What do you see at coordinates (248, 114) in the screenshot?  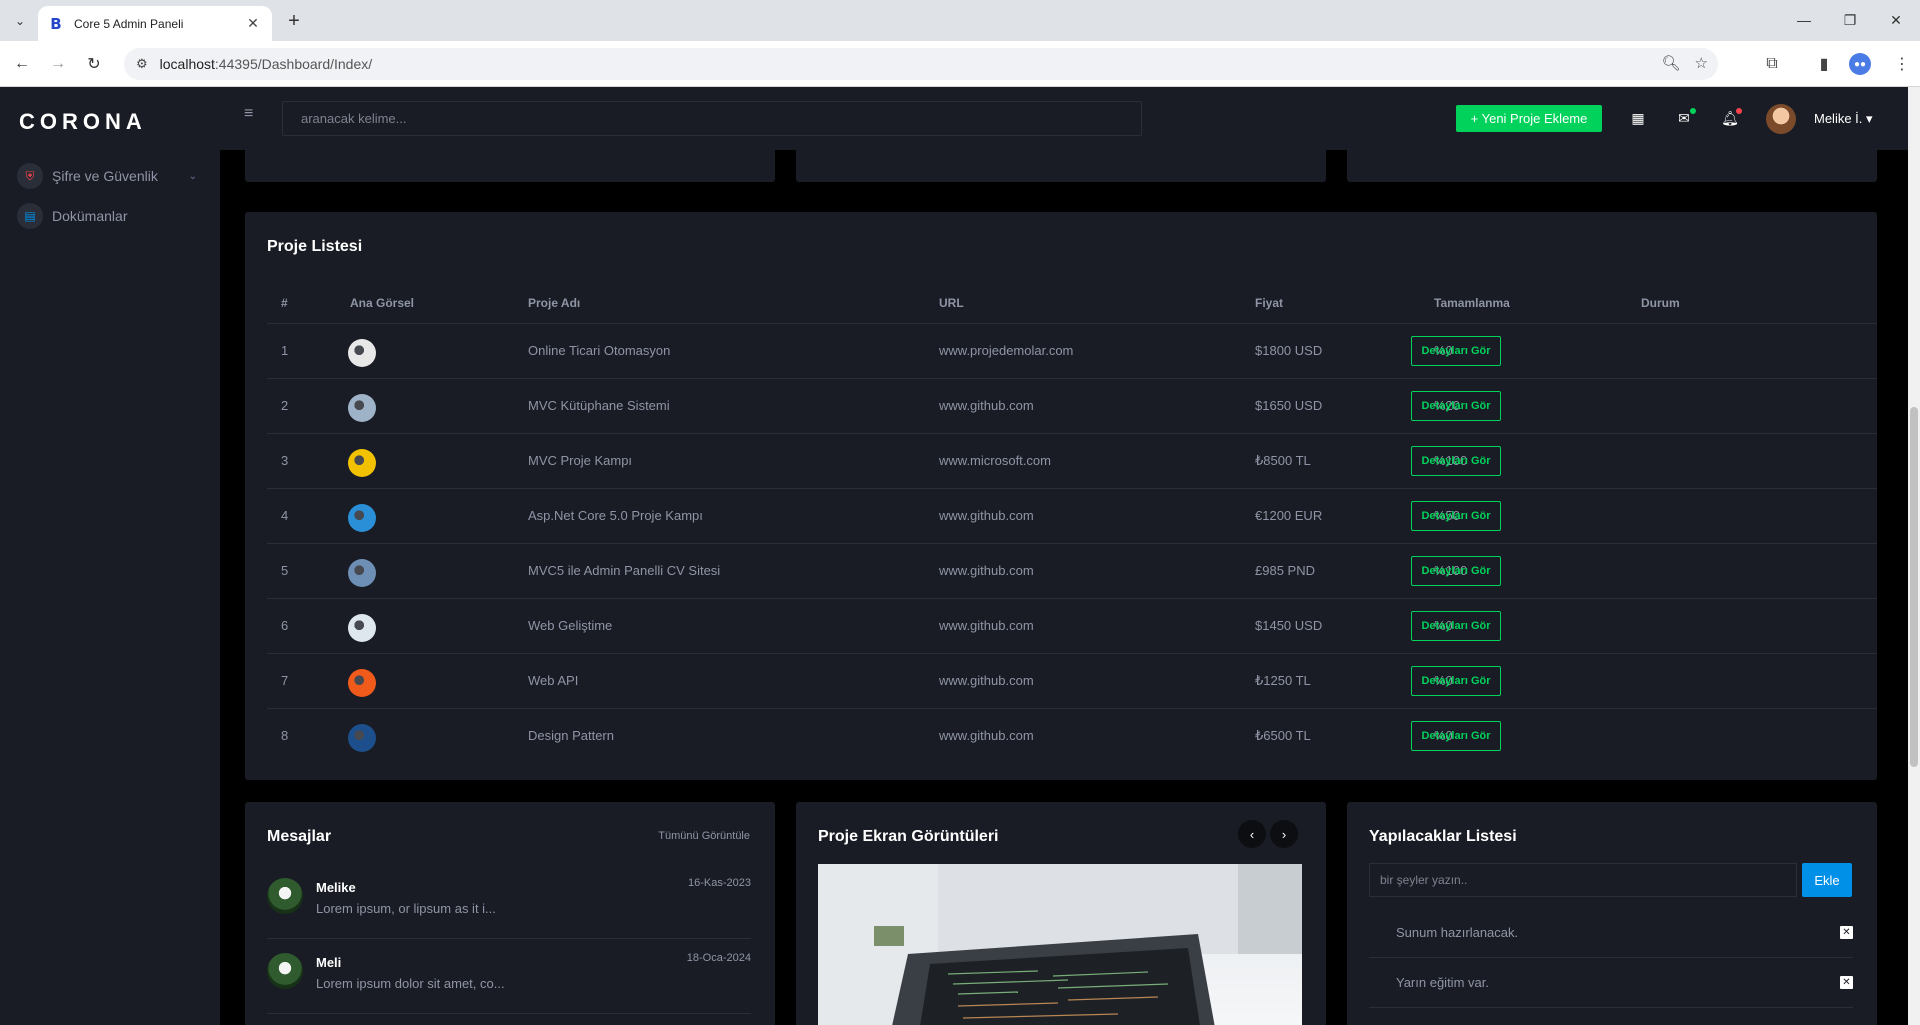 I see `menu-toggle-icon: ≡` at bounding box center [248, 114].